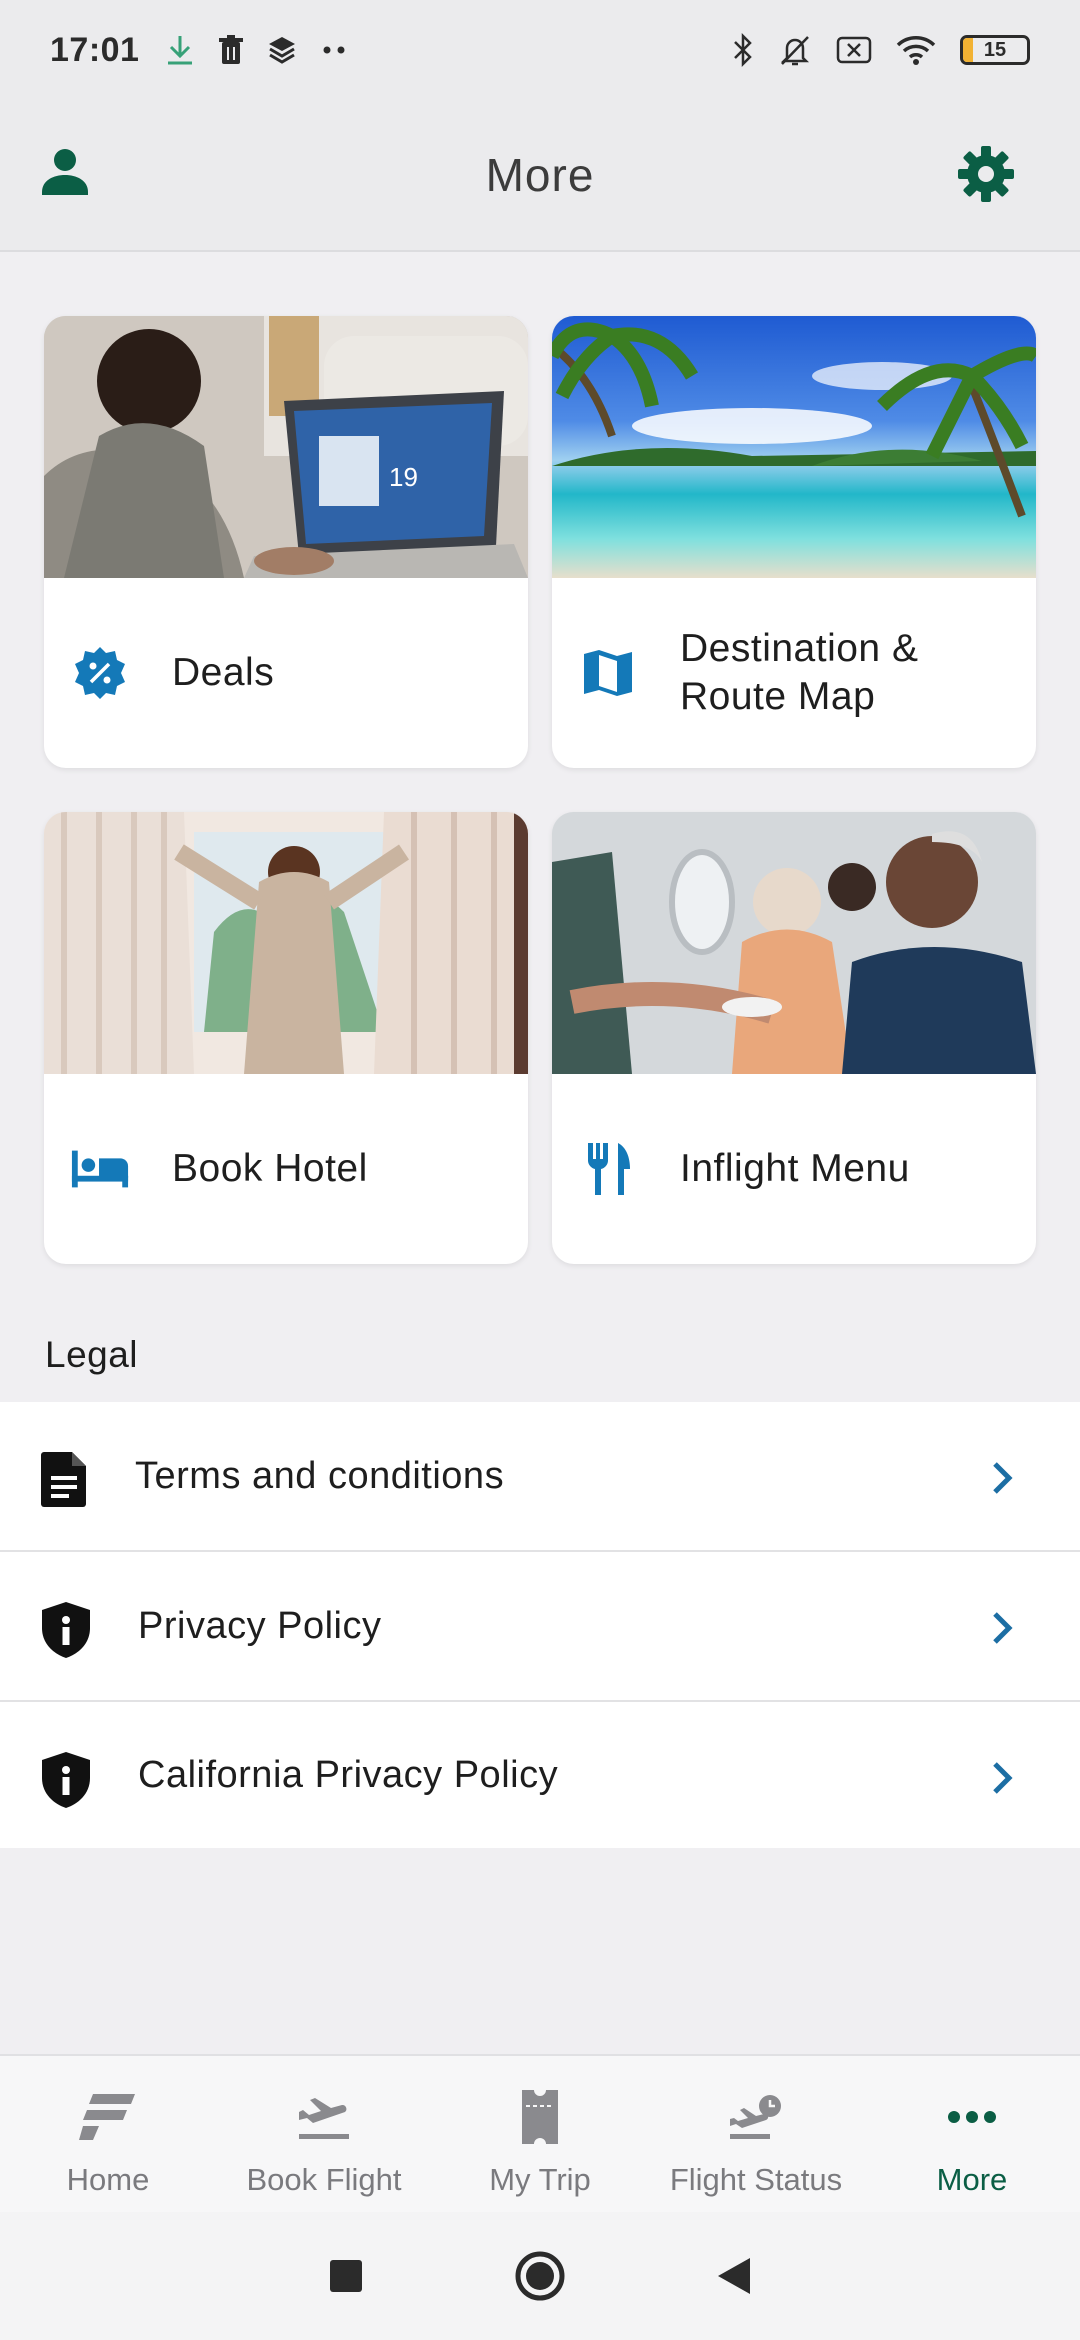 The height and width of the screenshot is (2340, 1080). I want to click on legal-item-label: Privacy Policy, so click(260, 1625).